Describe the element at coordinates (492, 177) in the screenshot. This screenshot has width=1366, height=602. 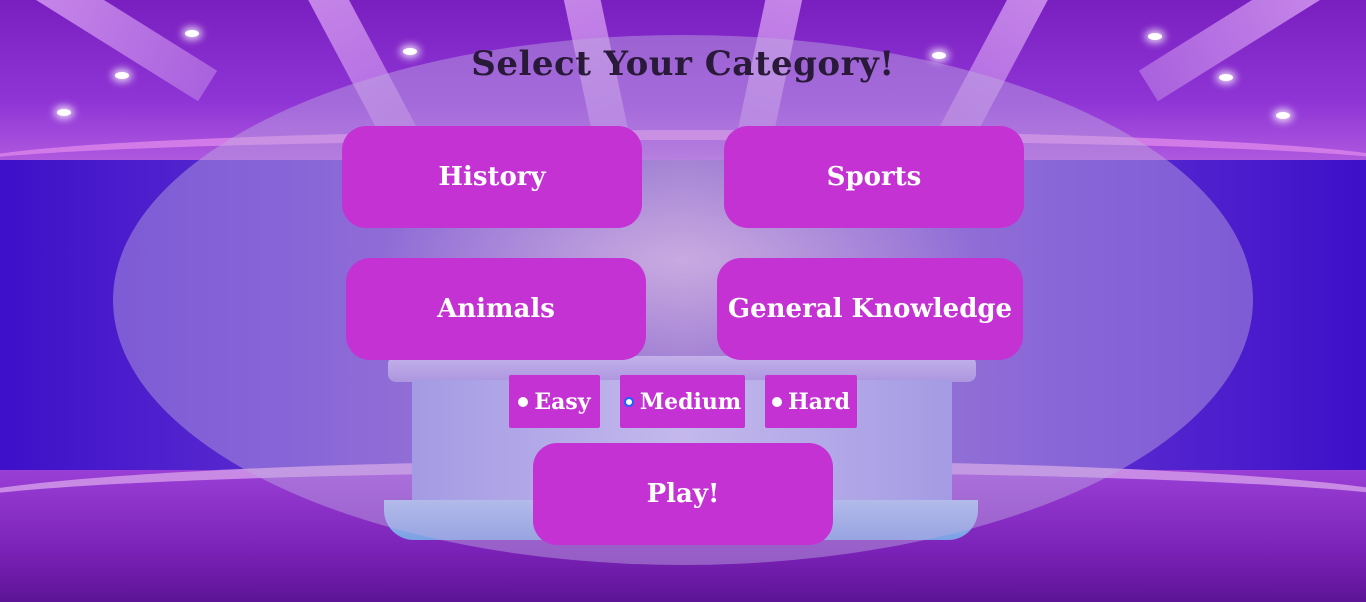
I see `category-history-button: History` at that location.